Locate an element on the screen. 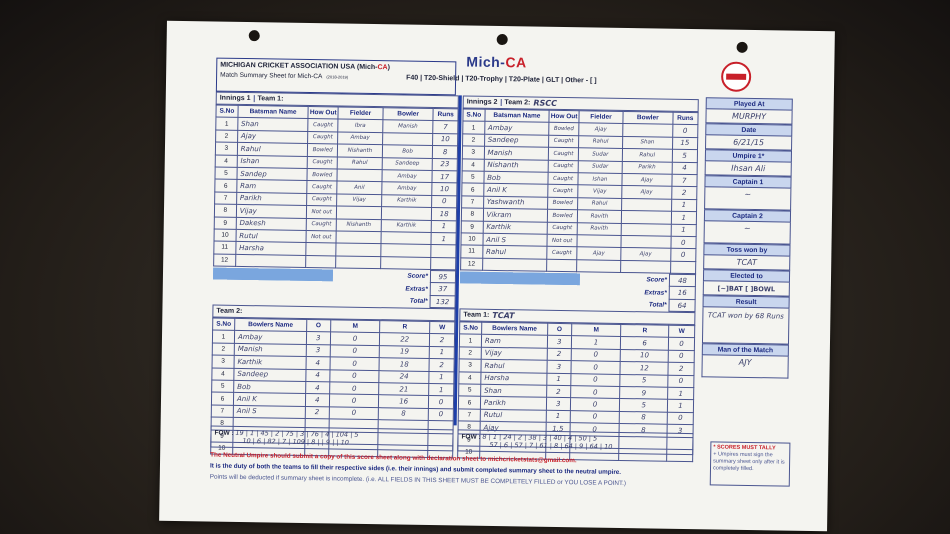 This screenshot has width=950, height=534. toss-value: TCAT is located at coordinates (747, 263).